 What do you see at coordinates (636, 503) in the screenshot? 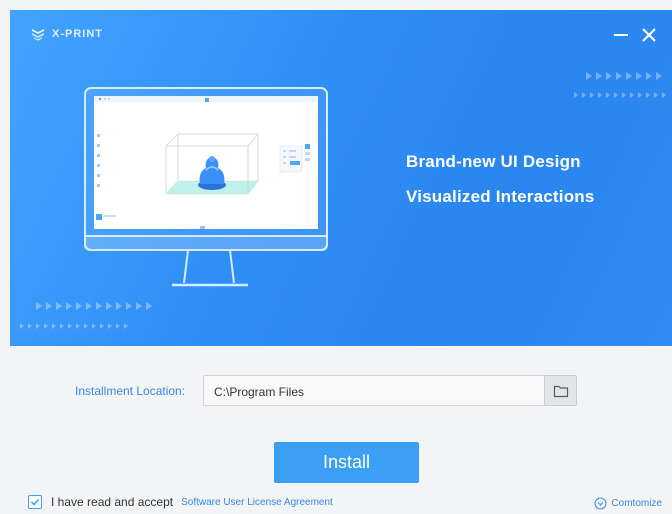
I see `customize-label: Comtomize` at bounding box center [636, 503].